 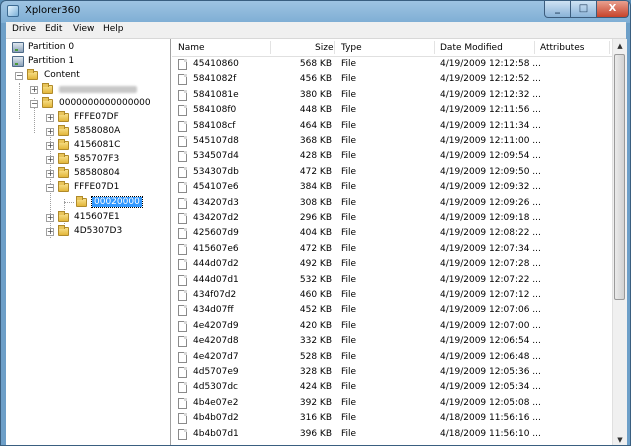 What do you see at coordinates (103, 159) in the screenshot?
I see `tree-item-folder: + 585707F3` at bounding box center [103, 159].